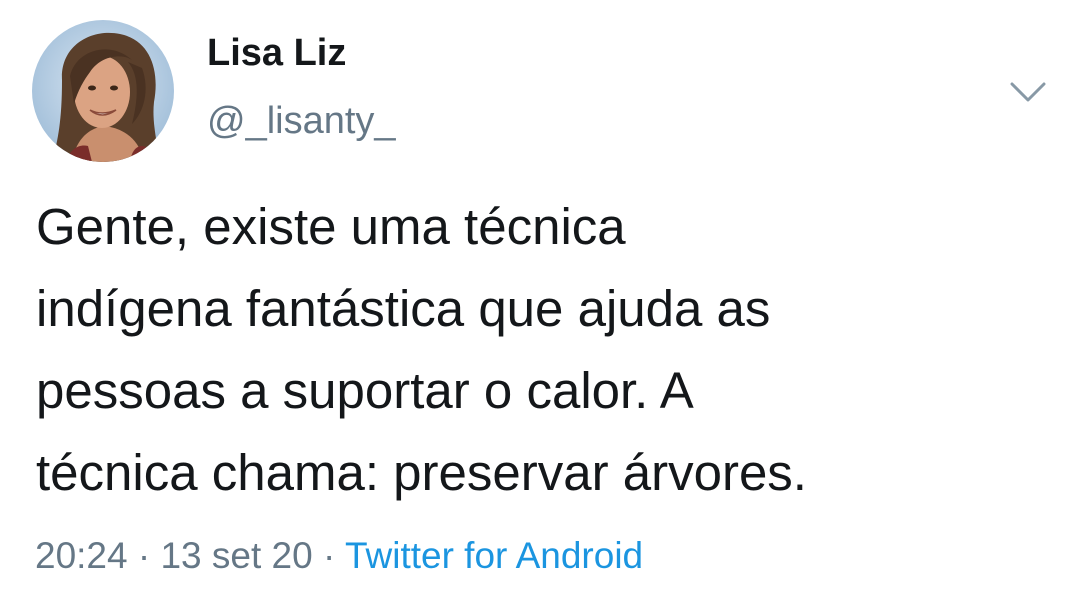 The height and width of the screenshot is (611, 1080). Describe the element at coordinates (236, 555) in the screenshot. I see `tweet-date: 13 set 20` at that location.